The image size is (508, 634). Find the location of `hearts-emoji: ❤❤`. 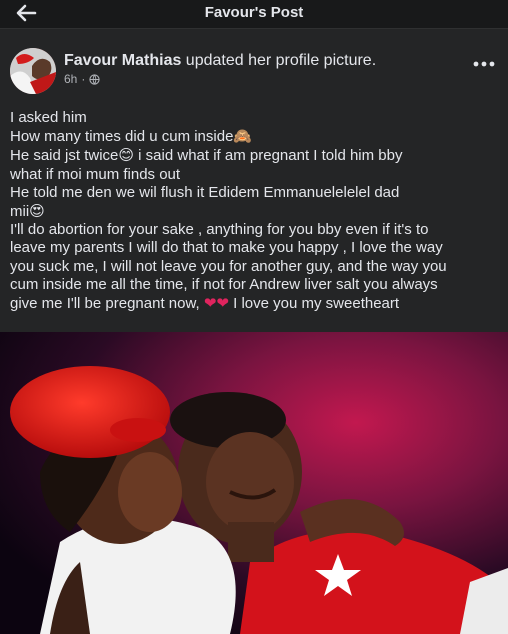

hearts-emoji: ❤❤ is located at coordinates (216, 303).